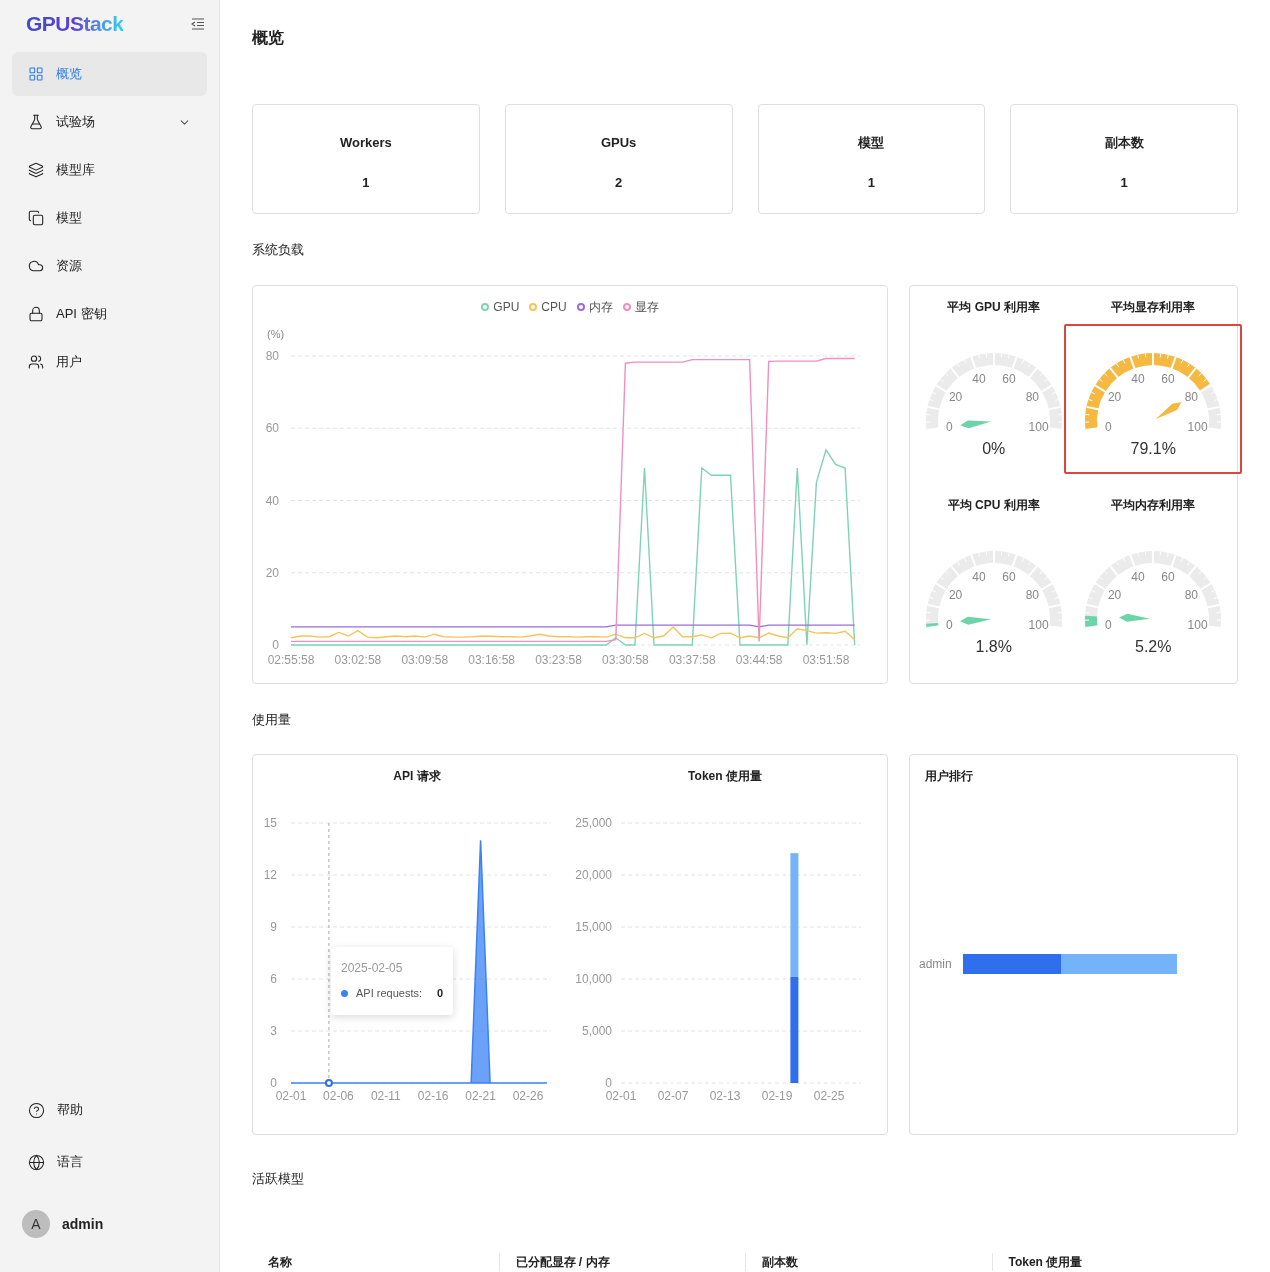  Describe the element at coordinates (558, 659) in the screenshot. I see `axis-label: 03:23:58` at that location.